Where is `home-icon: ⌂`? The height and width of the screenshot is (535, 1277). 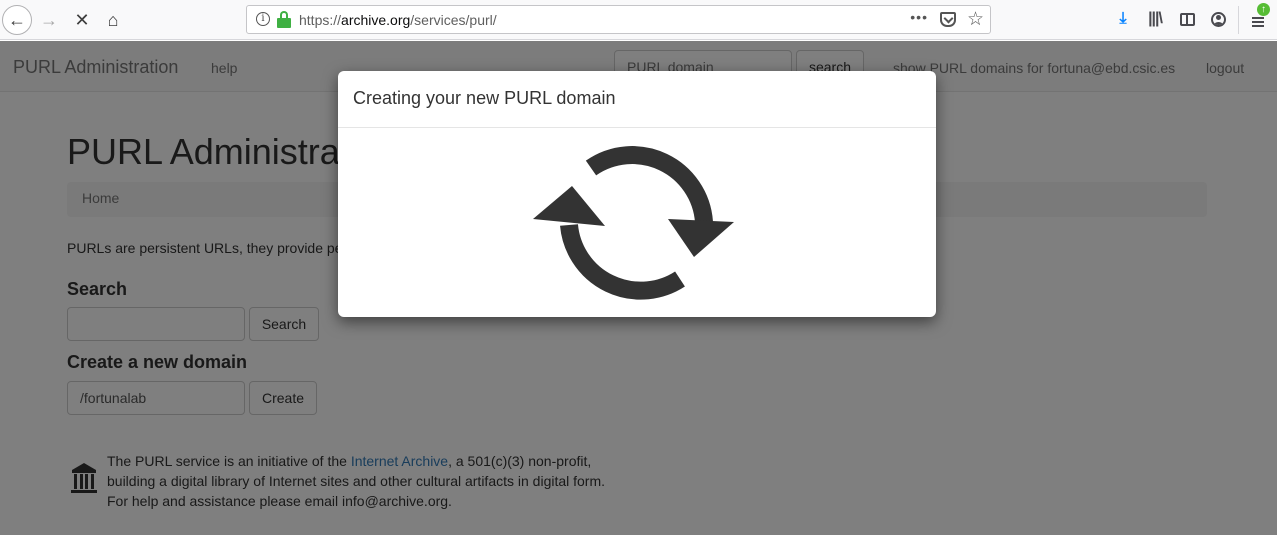
home-icon: ⌂ is located at coordinates (113, 19).